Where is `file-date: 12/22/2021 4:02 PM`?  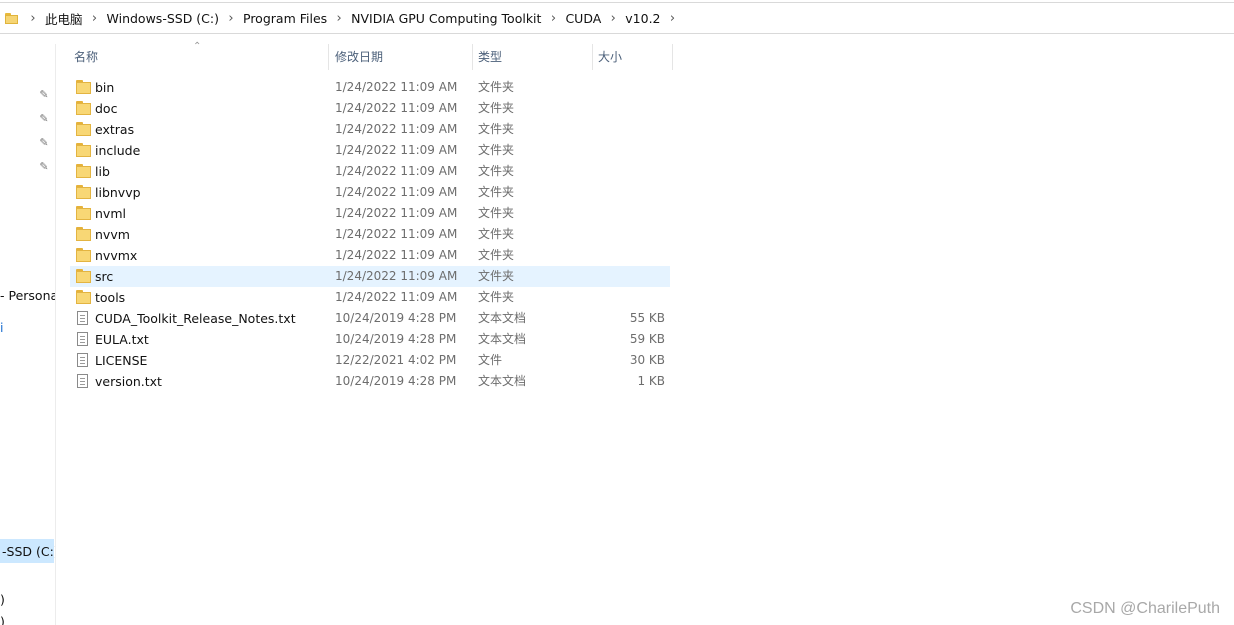 file-date: 12/22/2021 4:02 PM is located at coordinates (396, 360).